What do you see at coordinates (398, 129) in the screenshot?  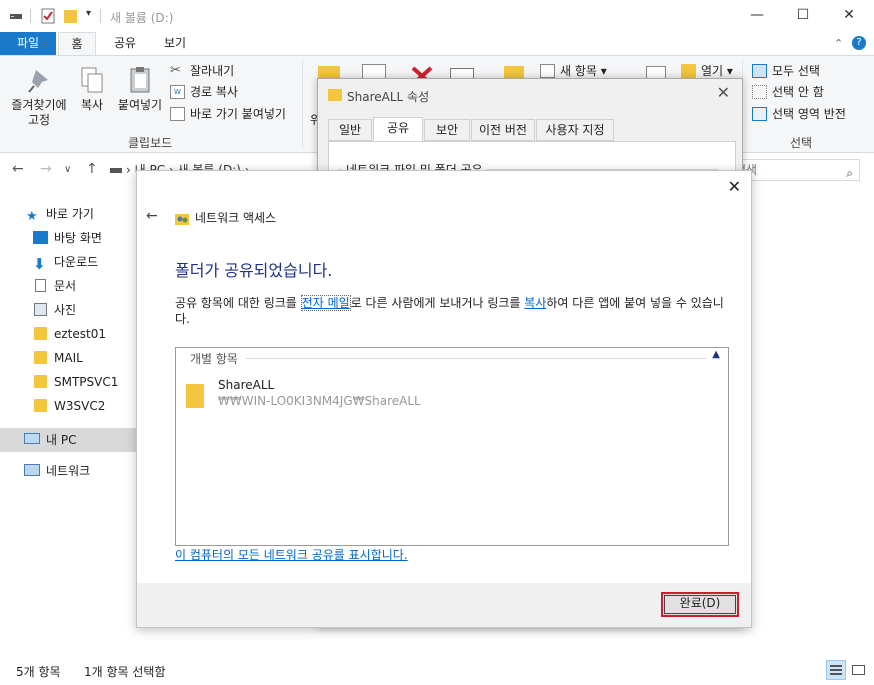 I see `tab-sharing: 공유` at bounding box center [398, 129].